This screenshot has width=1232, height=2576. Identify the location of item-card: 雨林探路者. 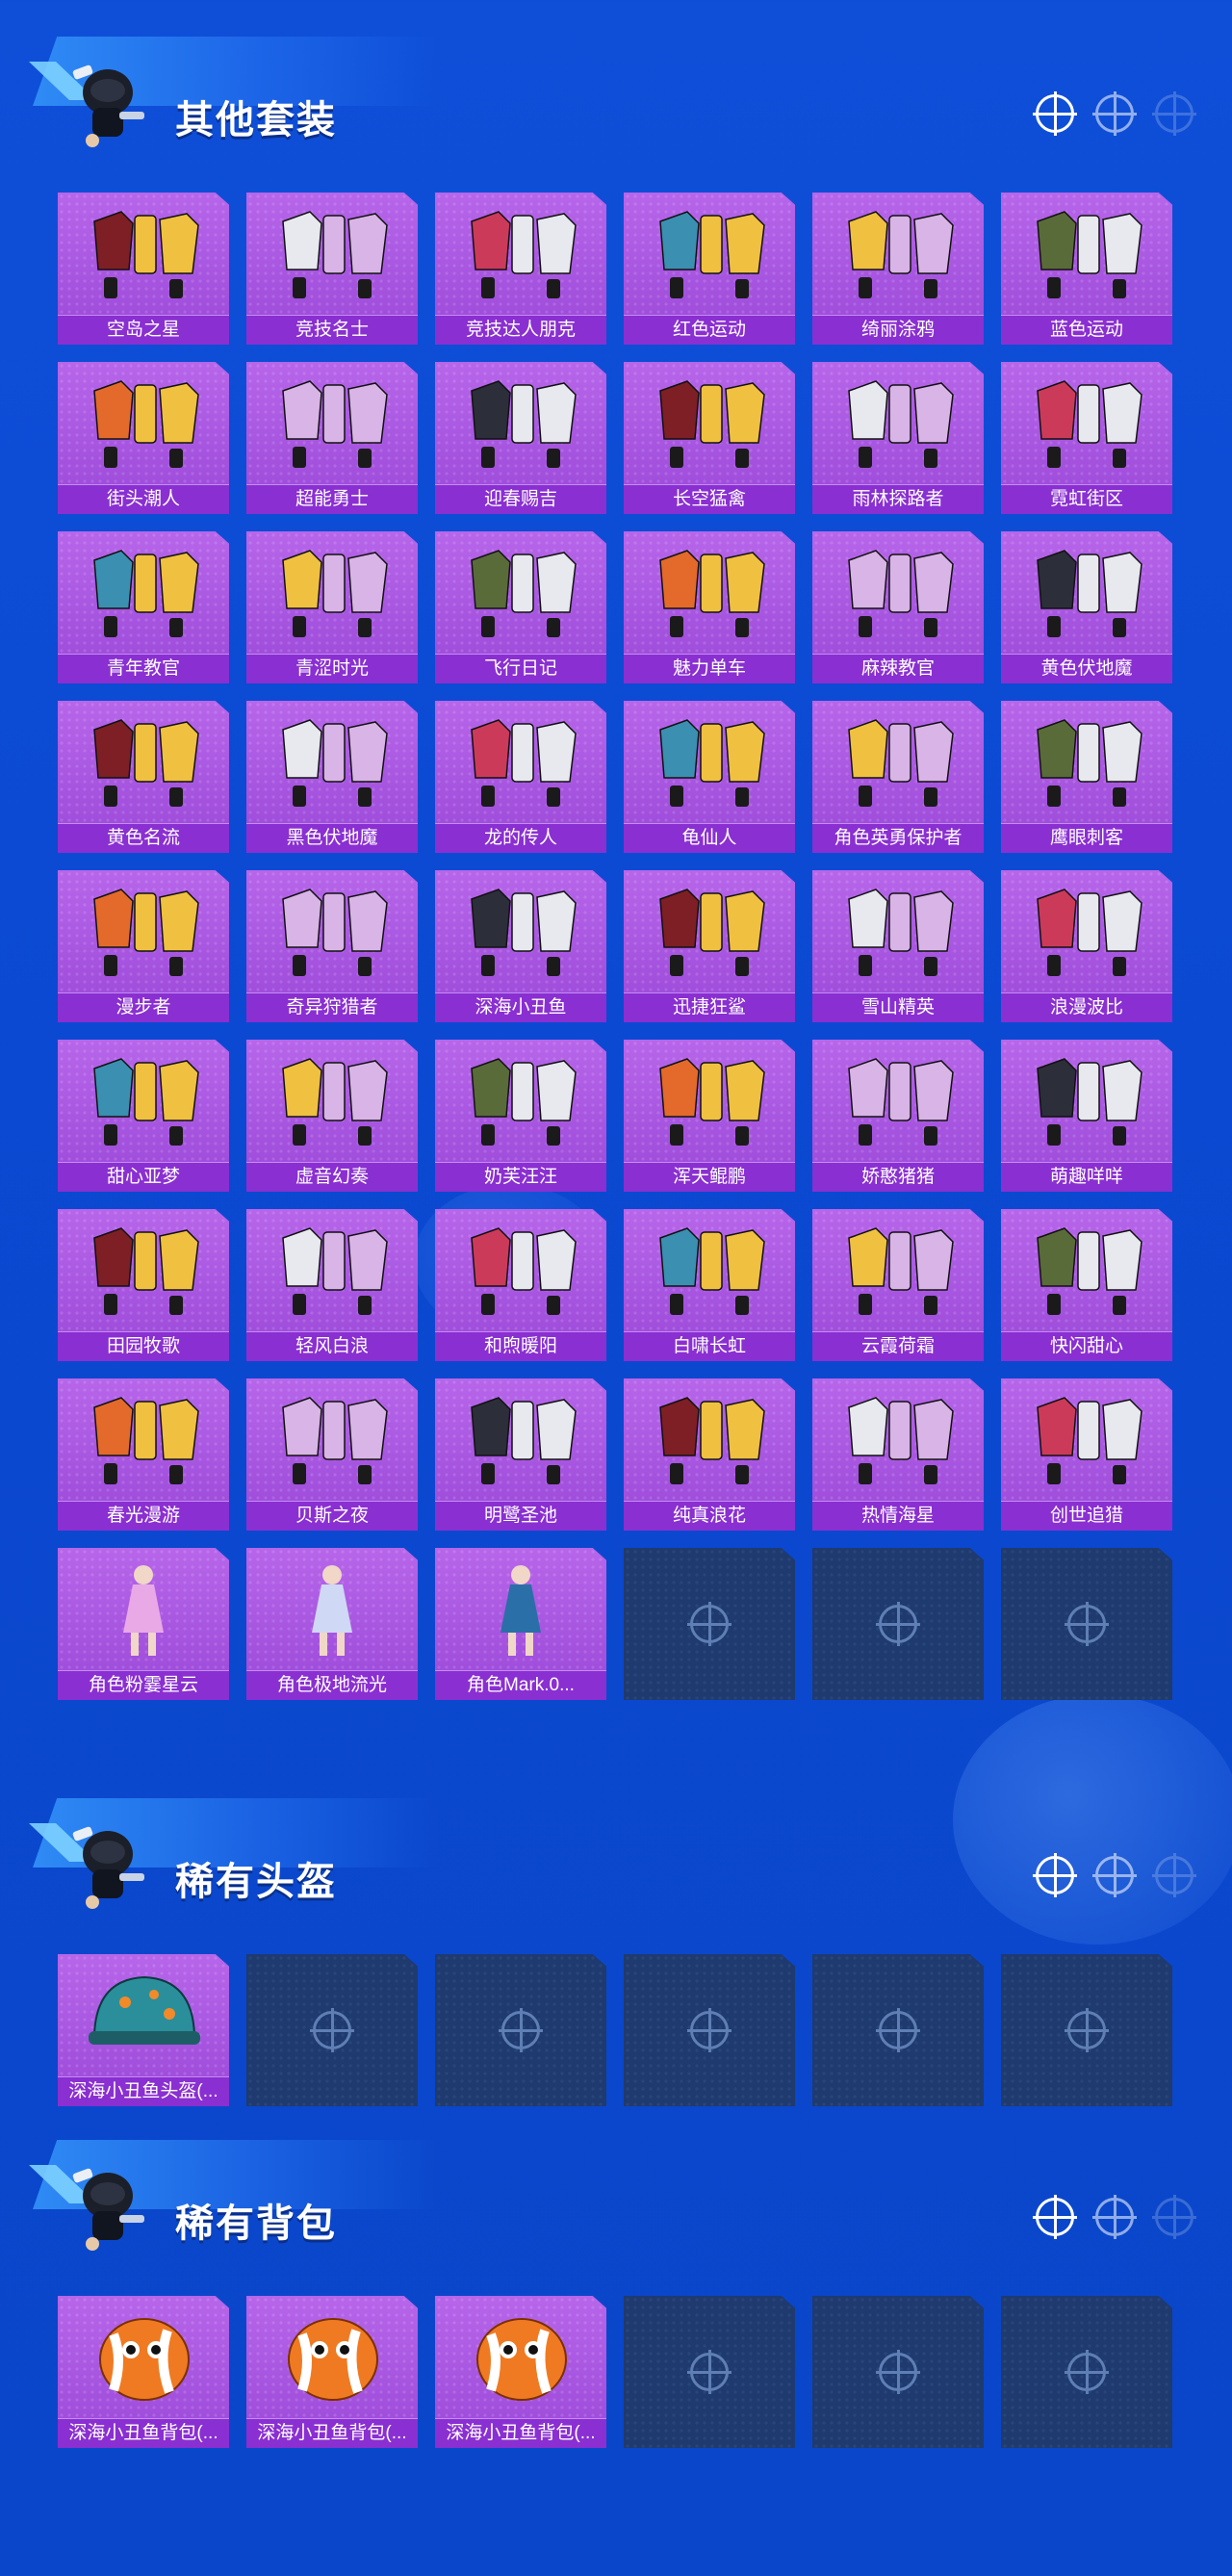
(898, 438).